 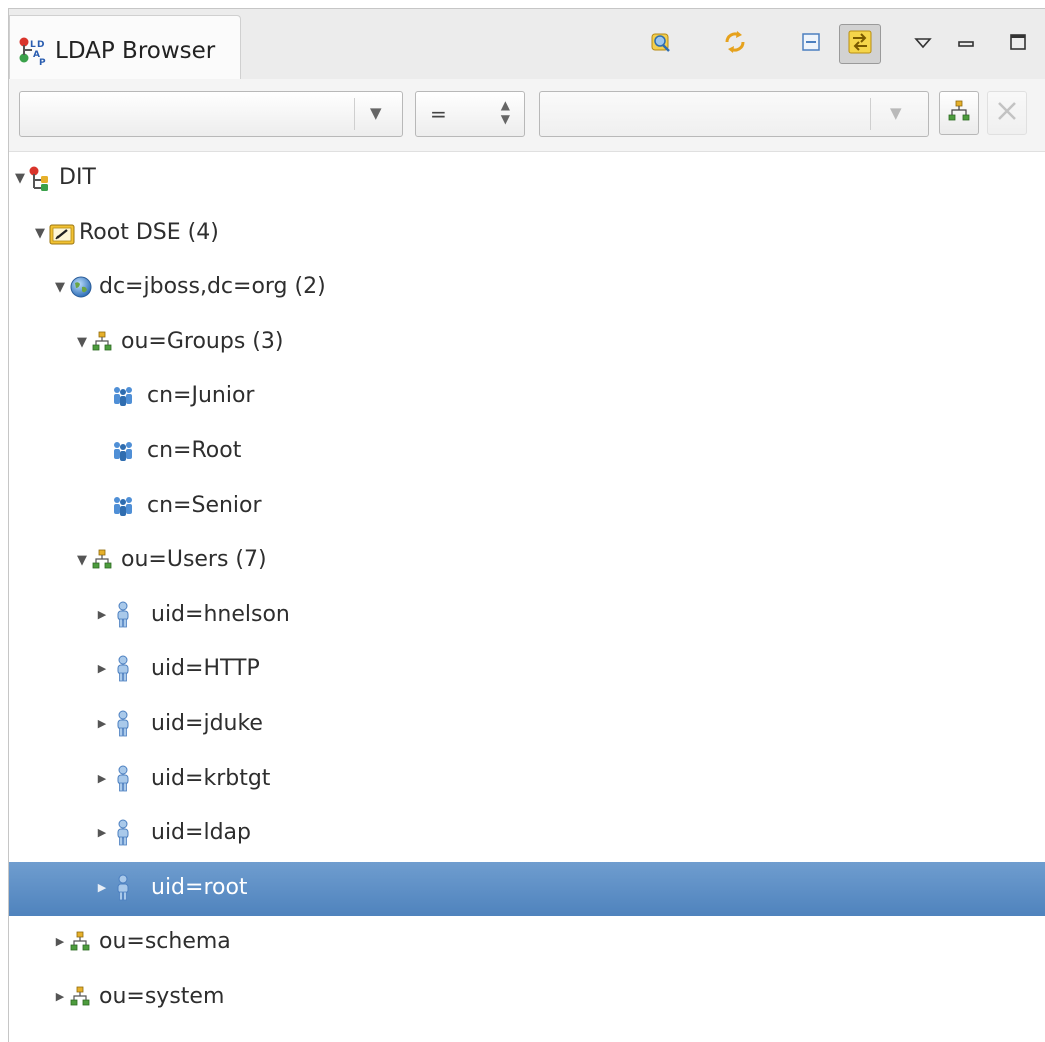 I want to click on view-menu-button, so click(x=923, y=44).